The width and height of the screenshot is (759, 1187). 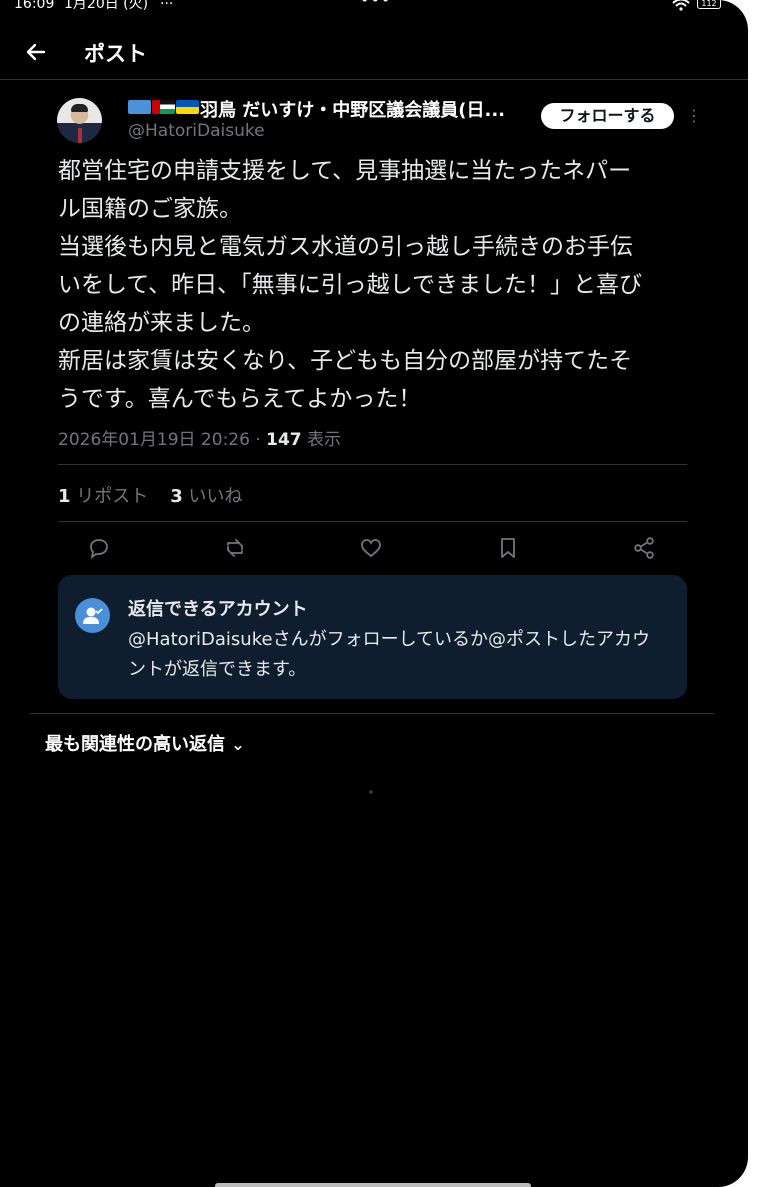 I want to click on repost-count: 1, so click(x=64, y=496).